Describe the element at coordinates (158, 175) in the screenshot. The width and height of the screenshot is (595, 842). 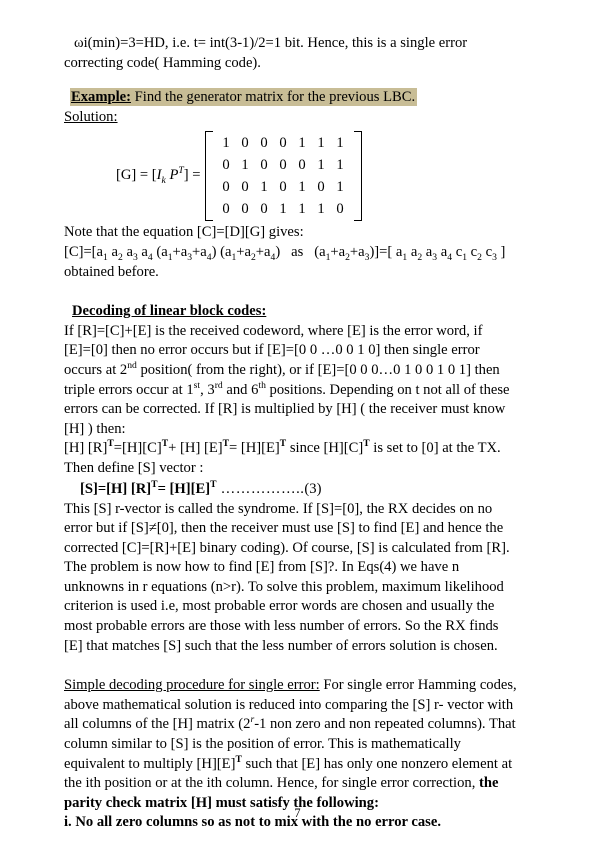
I see `generator-lhs: [G] = [Ik PT] =` at that location.